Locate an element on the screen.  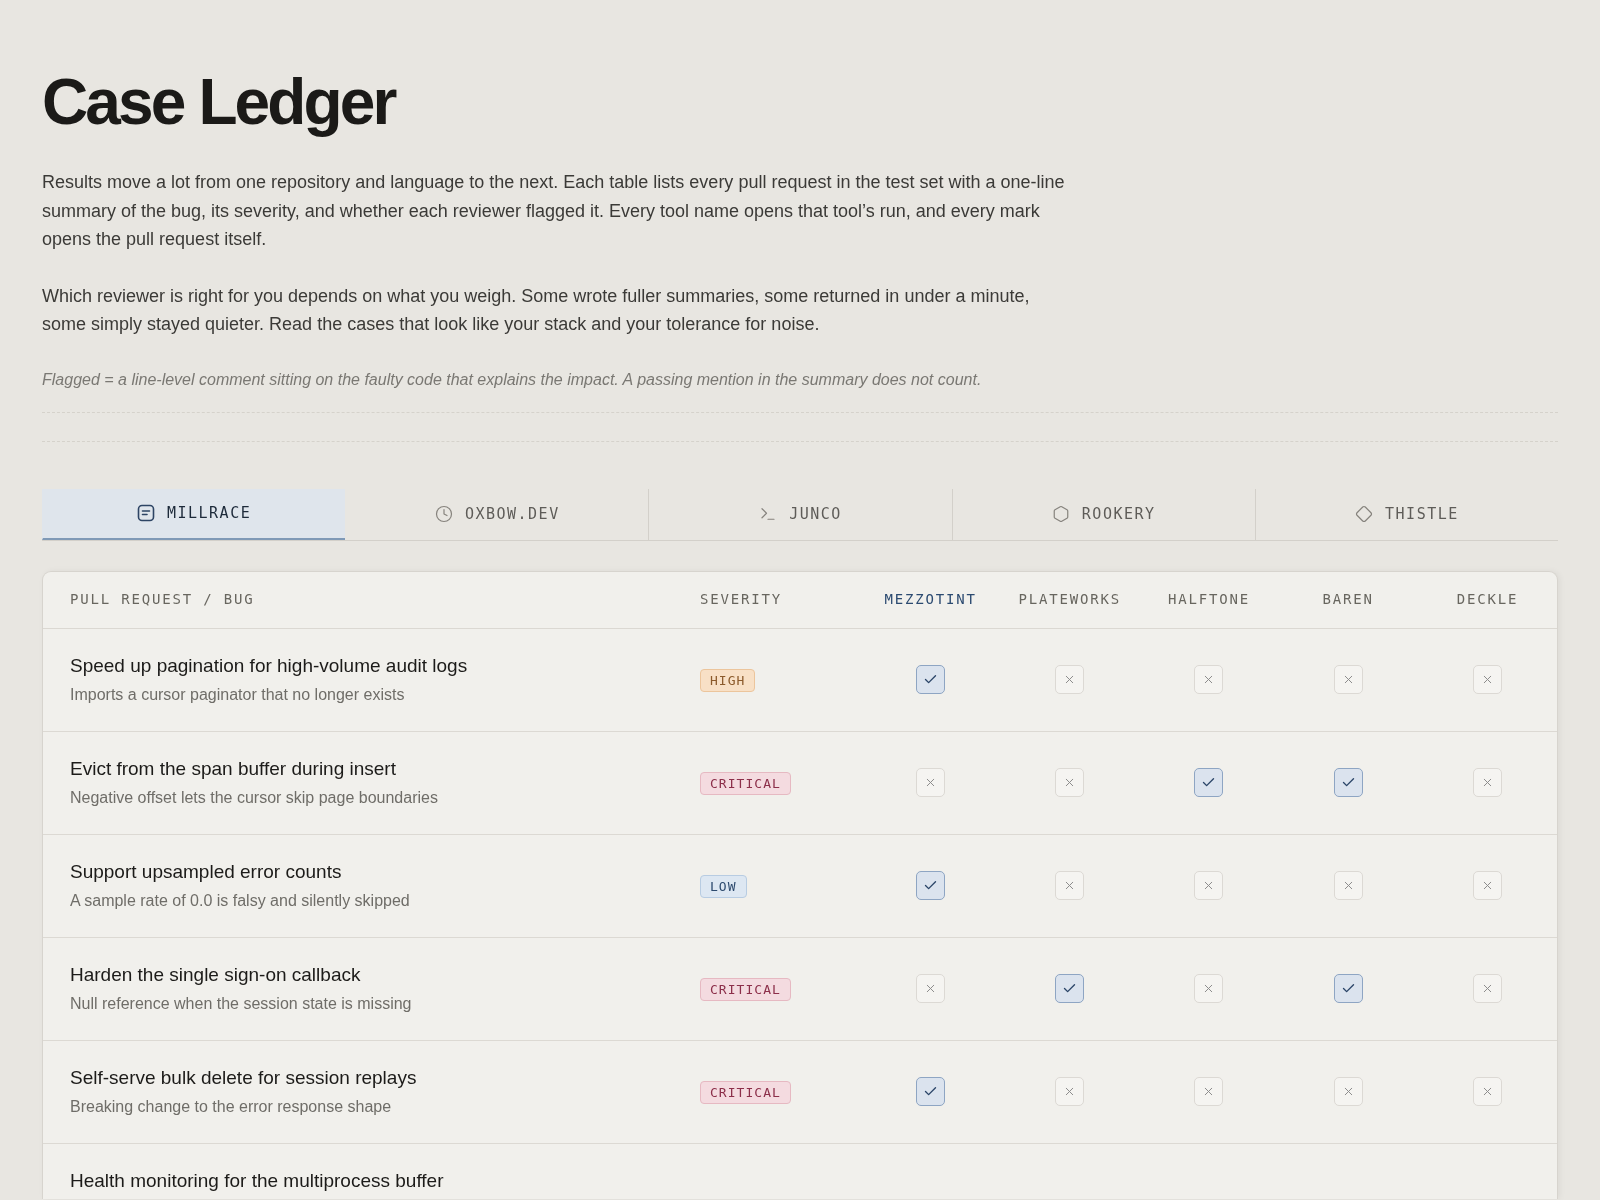
pull-request-title: Support upsampled error counts is located at coordinates (206, 872).